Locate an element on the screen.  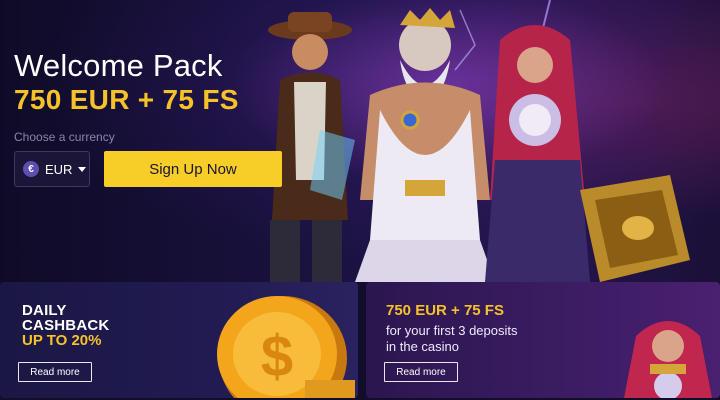
chevron-down-icon is located at coordinates (82, 169).